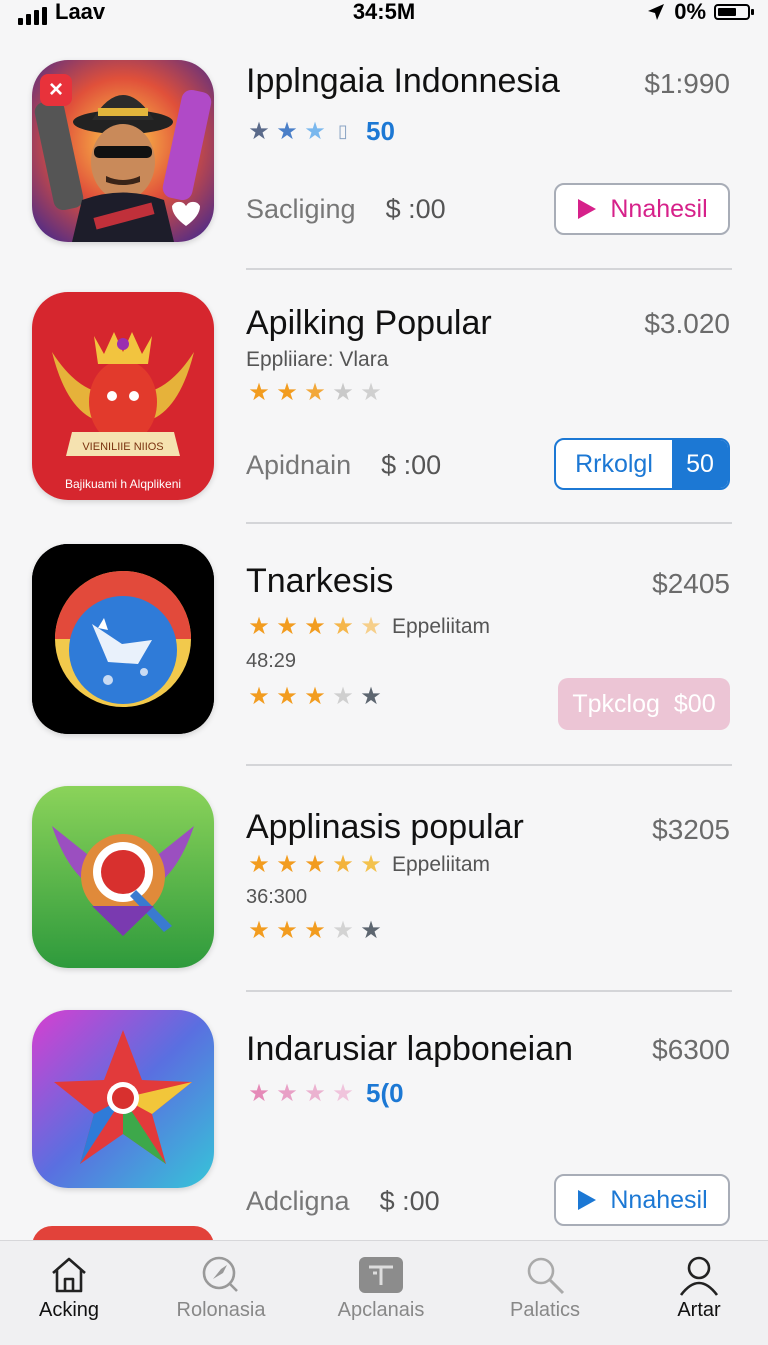  I want to click on apps-icon, so click(381, 1275).